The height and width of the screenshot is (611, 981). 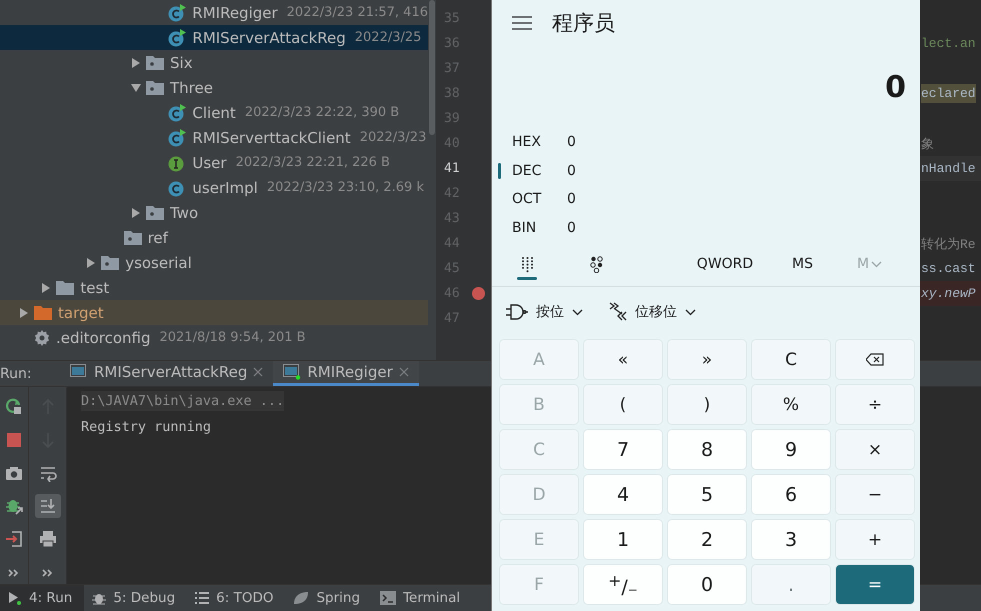 What do you see at coordinates (214, 162) in the screenshot?
I see `tree-row: User 2022/3/23 22:21, 226 B` at bounding box center [214, 162].